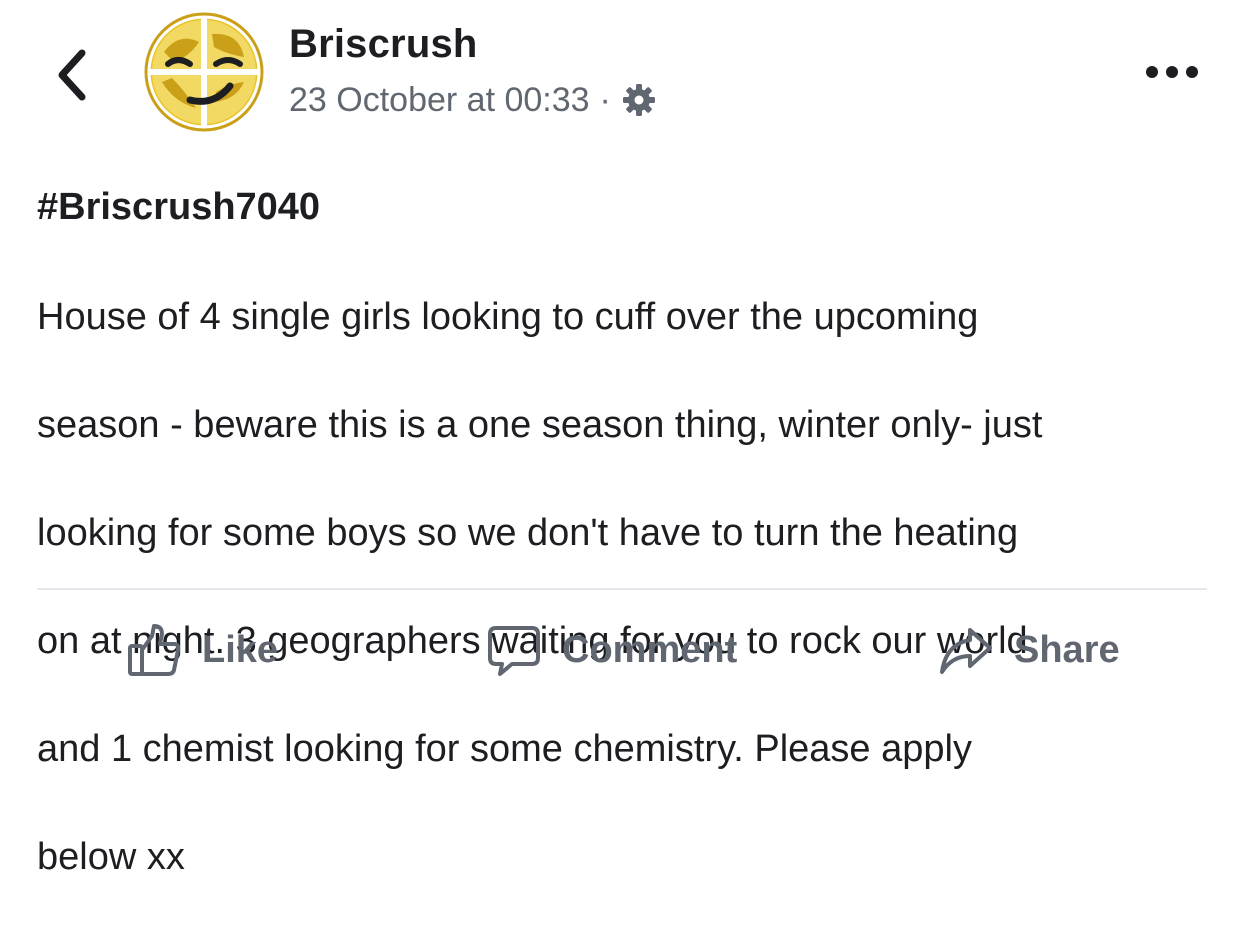  I want to click on comment-label: Comment, so click(650, 649).